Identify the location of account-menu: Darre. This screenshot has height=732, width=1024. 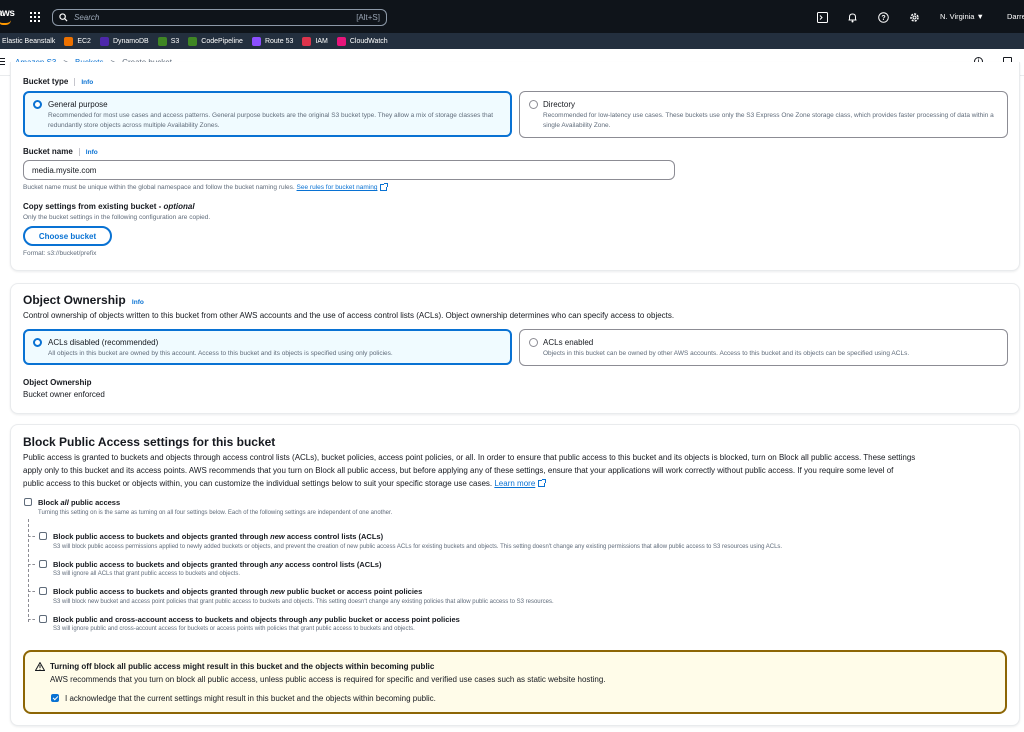
(1015, 16).